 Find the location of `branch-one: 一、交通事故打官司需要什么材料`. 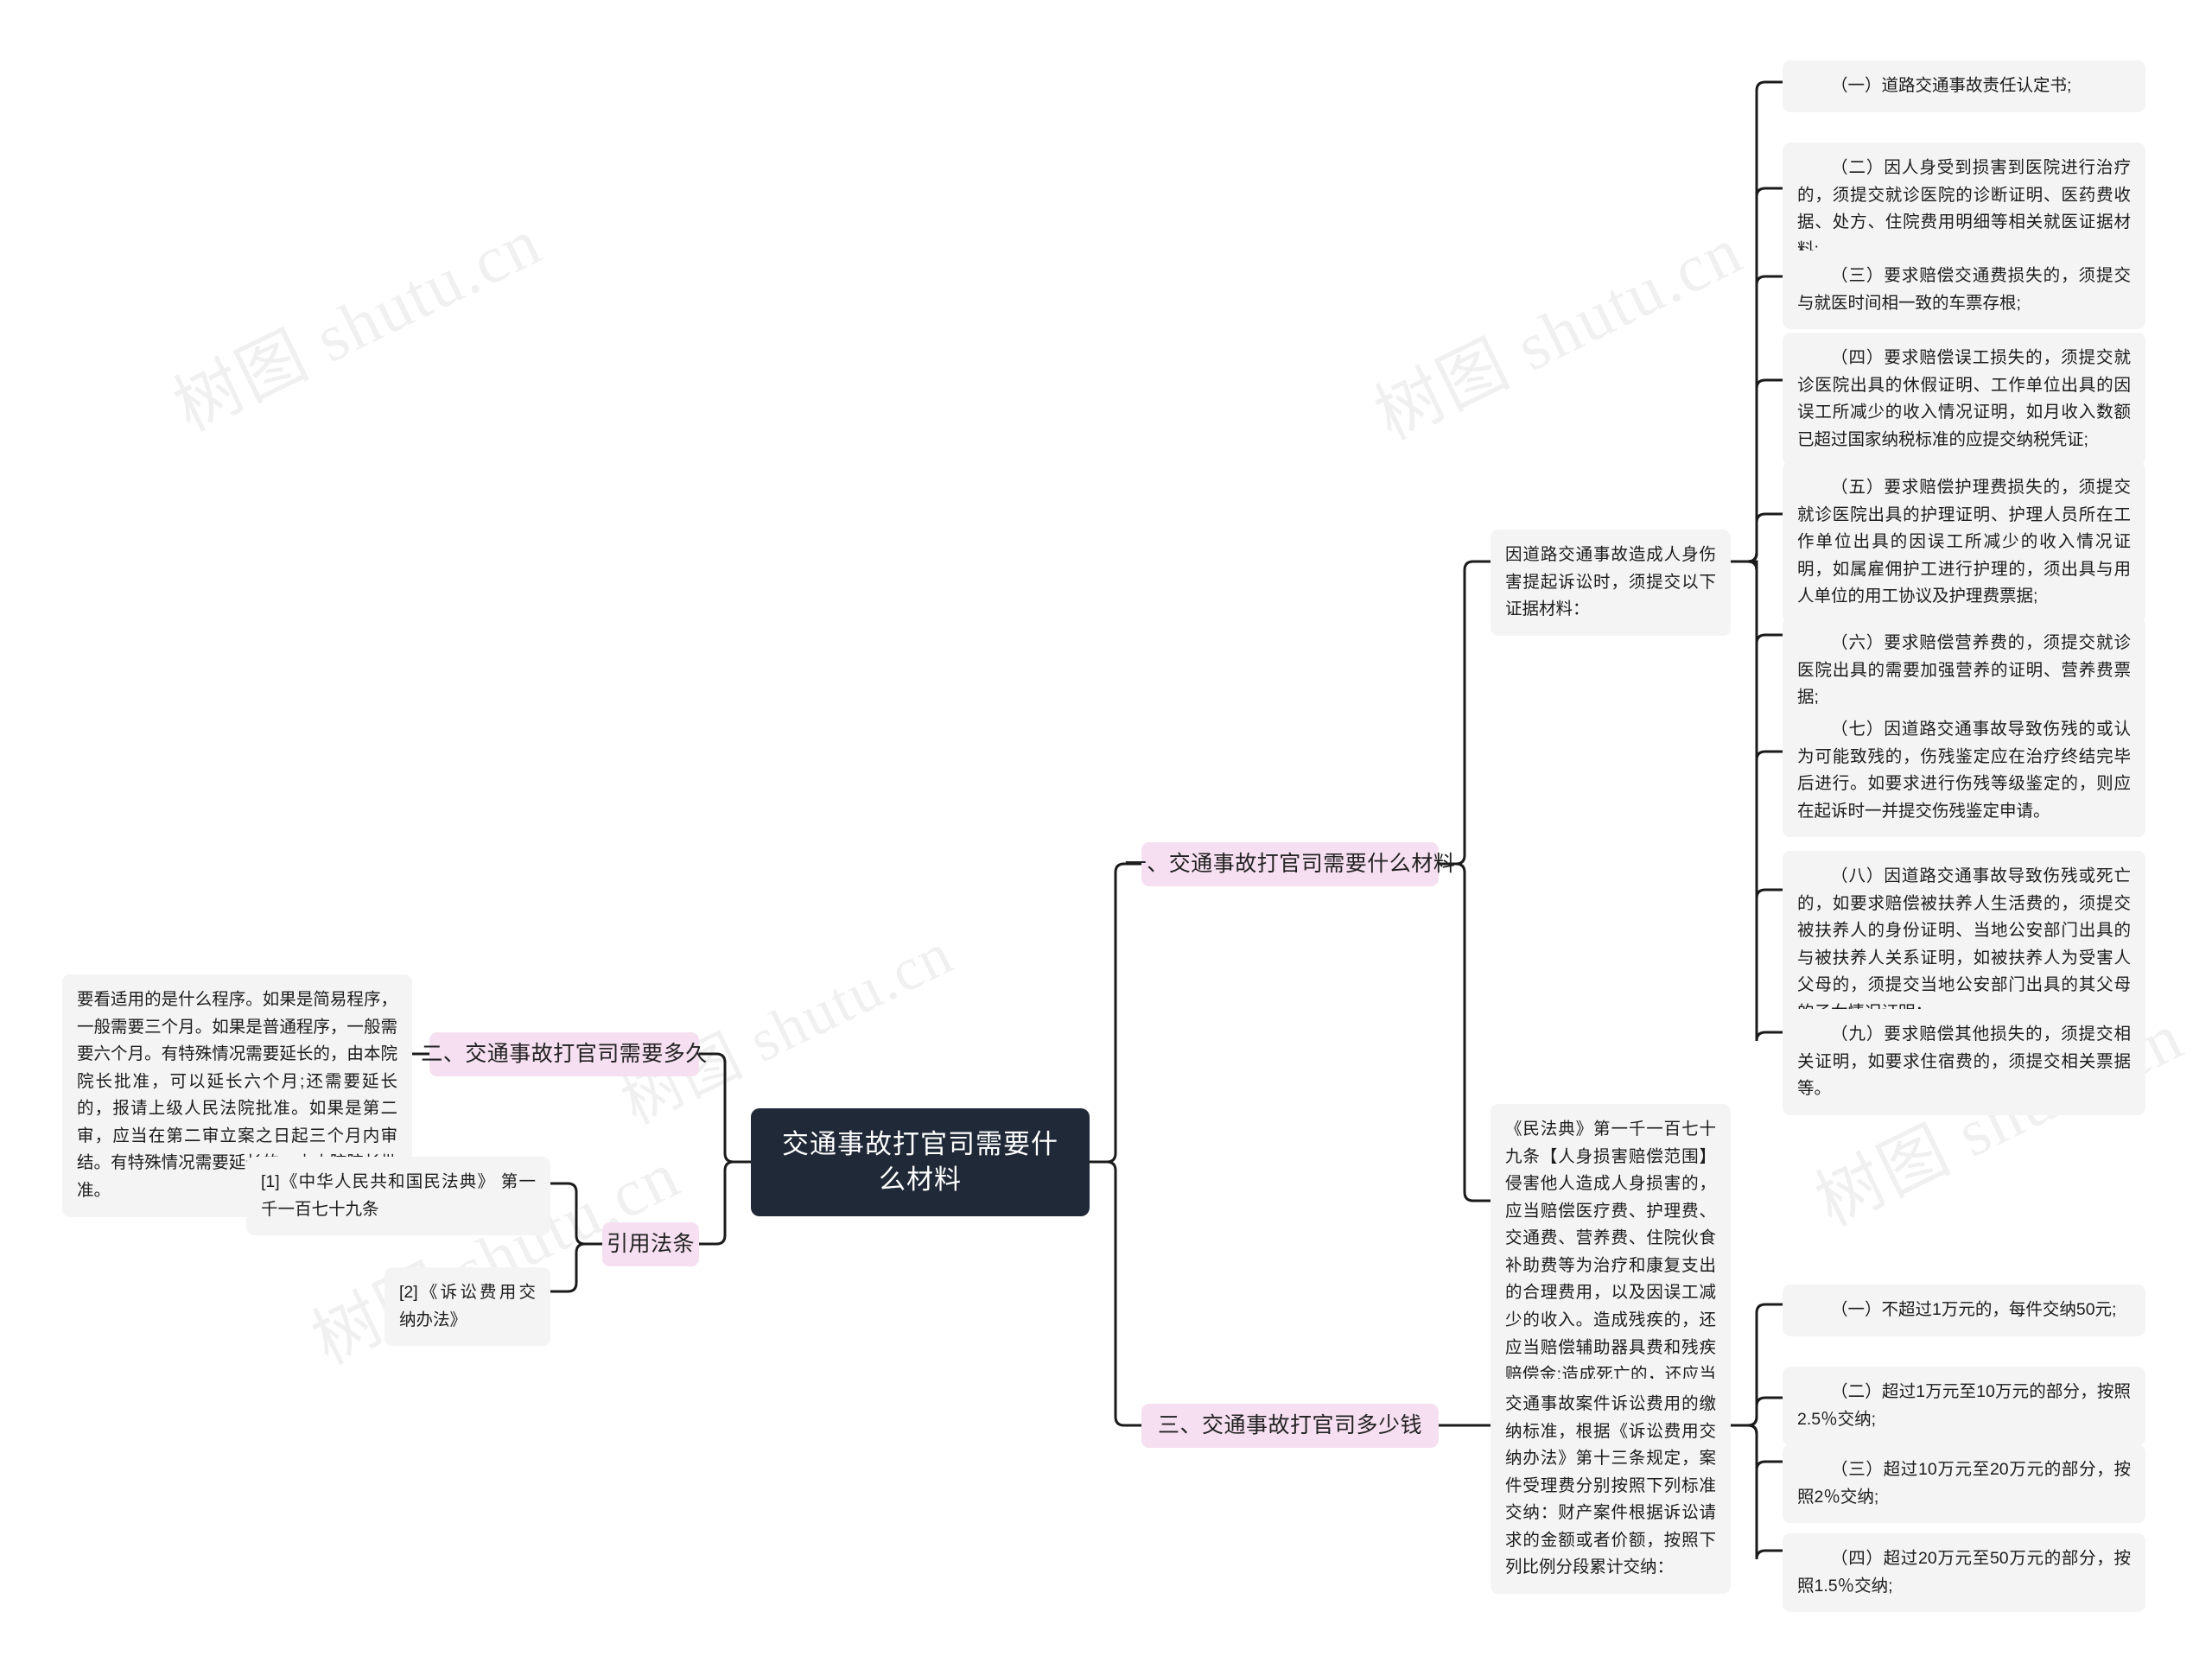

branch-one: 一、交通事故打官司需要什么材料 is located at coordinates (1290, 864).